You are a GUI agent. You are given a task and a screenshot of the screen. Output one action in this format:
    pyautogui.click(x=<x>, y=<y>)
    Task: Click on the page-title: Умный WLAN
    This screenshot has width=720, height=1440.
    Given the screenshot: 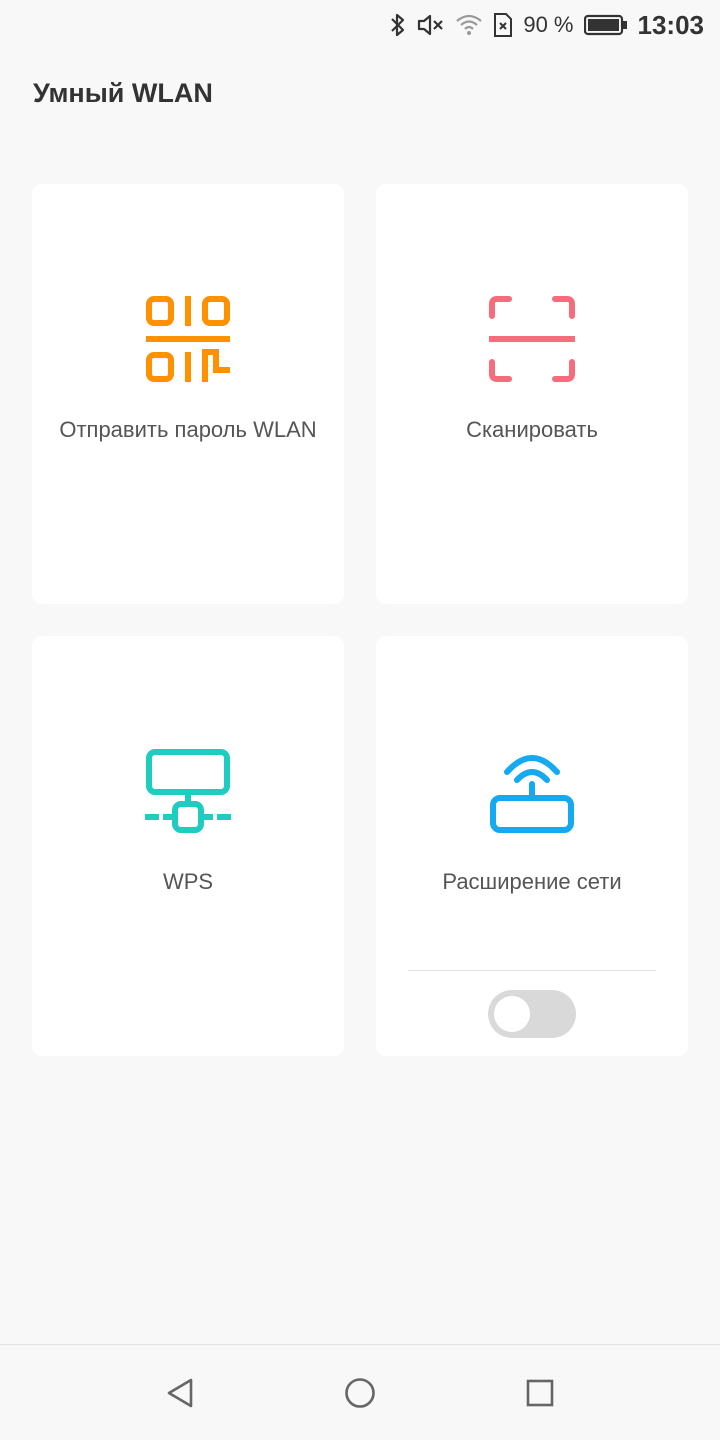 What is the action you would take?
    pyautogui.click(x=123, y=93)
    